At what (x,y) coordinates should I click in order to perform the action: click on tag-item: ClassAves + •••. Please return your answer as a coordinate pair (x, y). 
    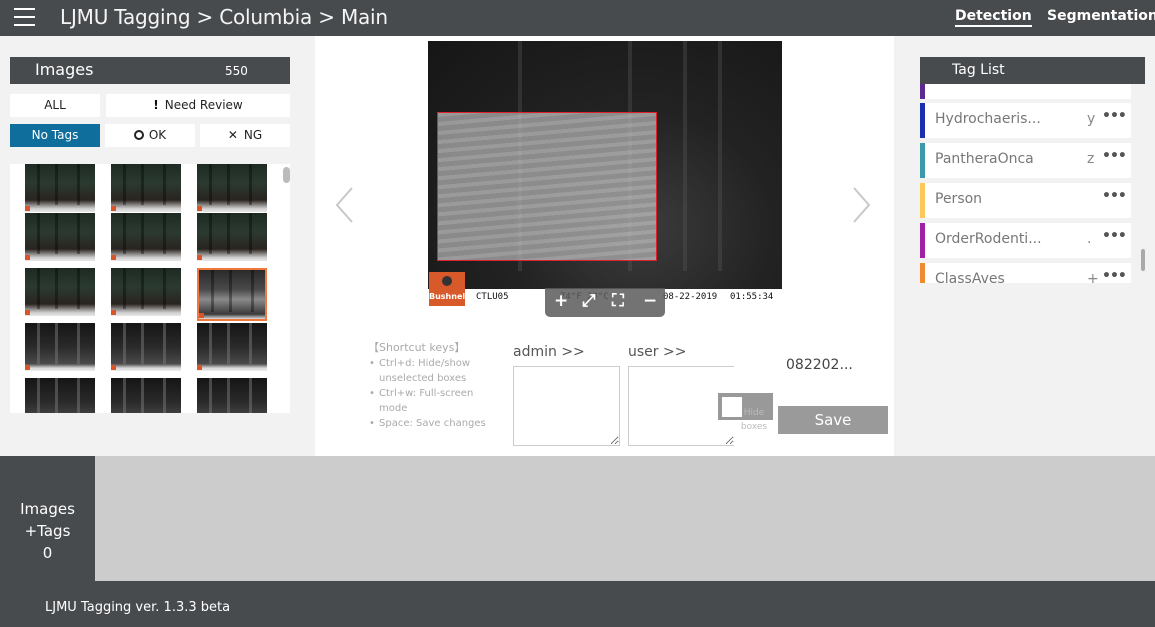
    Looking at the image, I should click on (1025, 273).